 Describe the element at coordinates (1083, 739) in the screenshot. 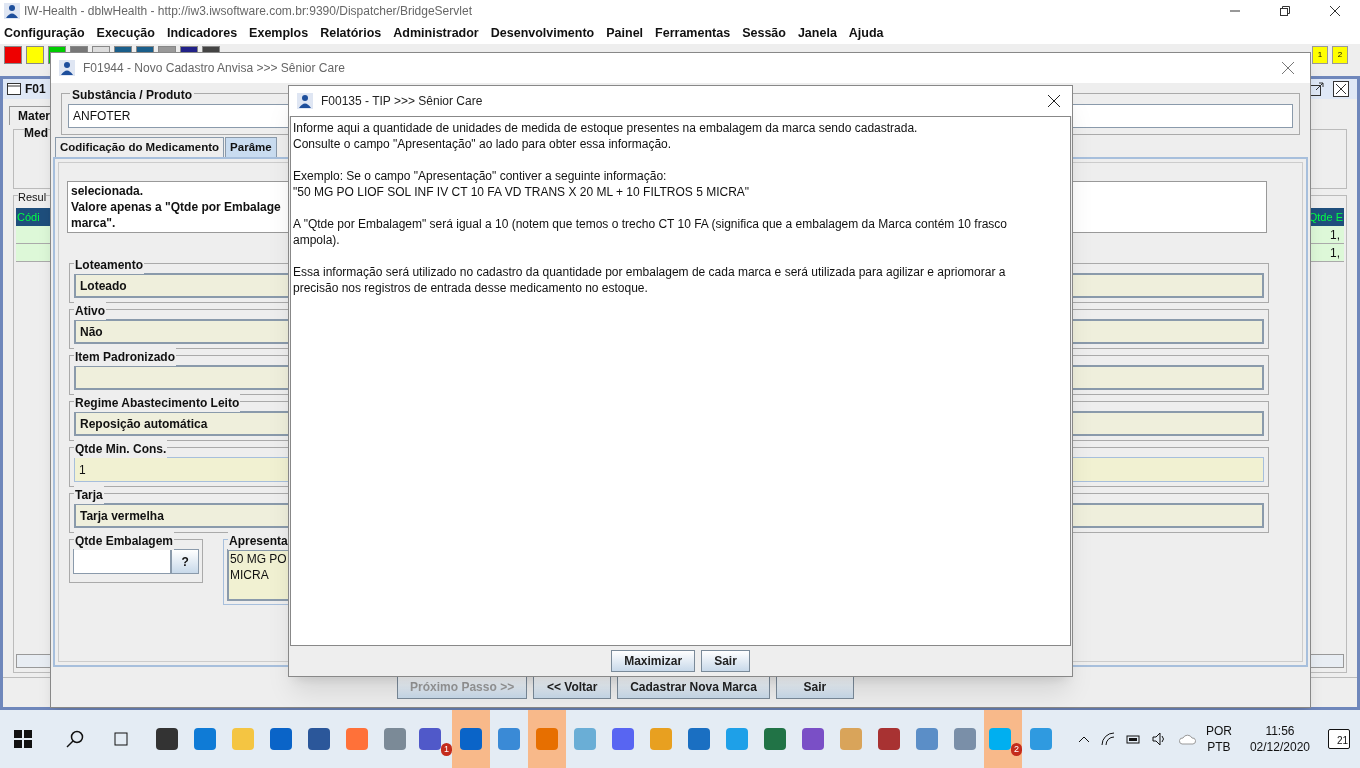

I see `chevron-up-icon` at that location.